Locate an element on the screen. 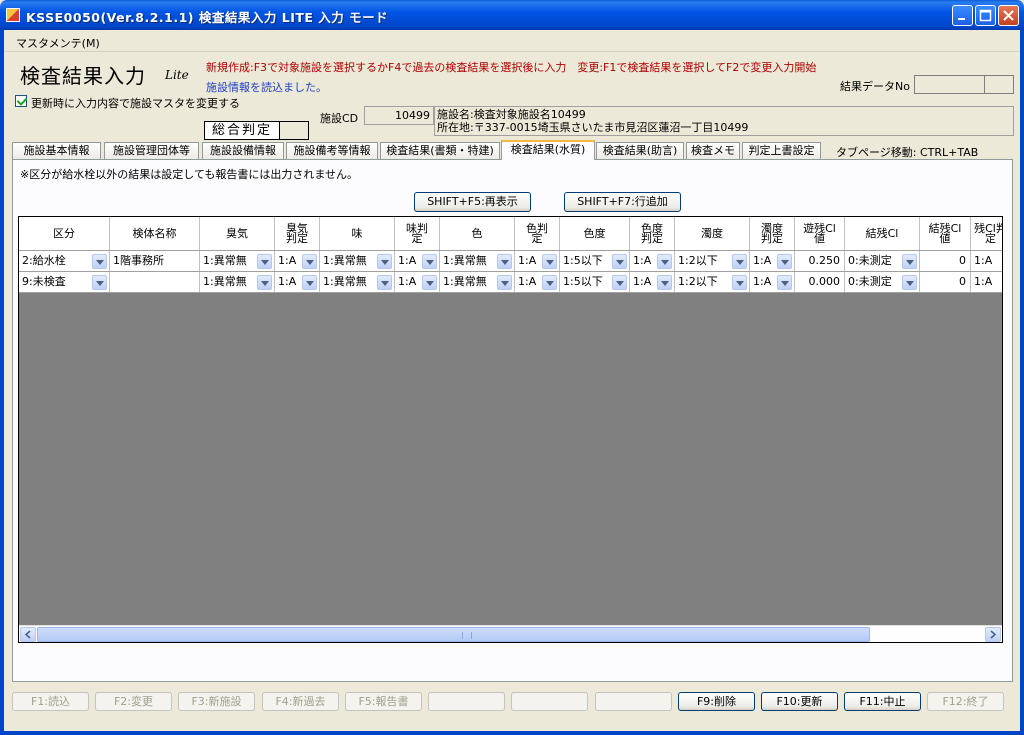 This screenshot has width=1024, height=735. close-icon is located at coordinates (1008, 15).